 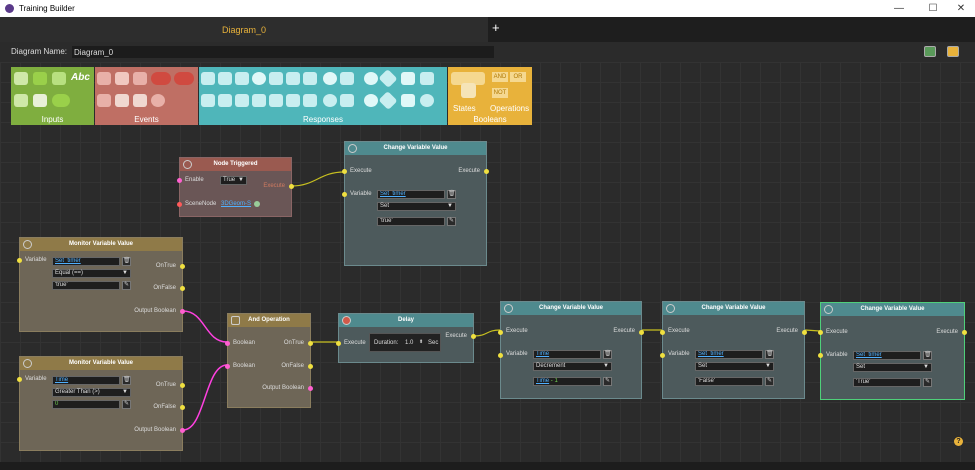 I want to click on pin-response-icon, so click(x=408, y=100).